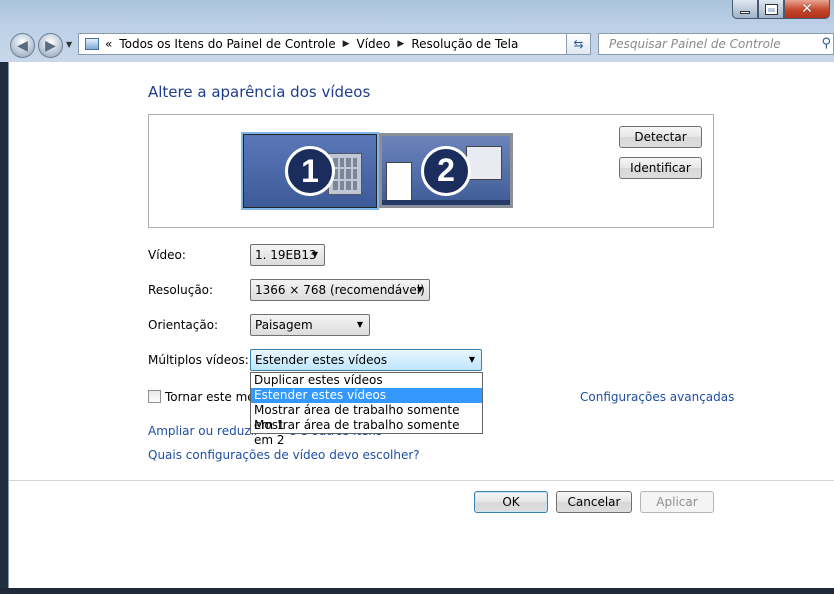  I want to click on close-icon: ✕, so click(807, 9).